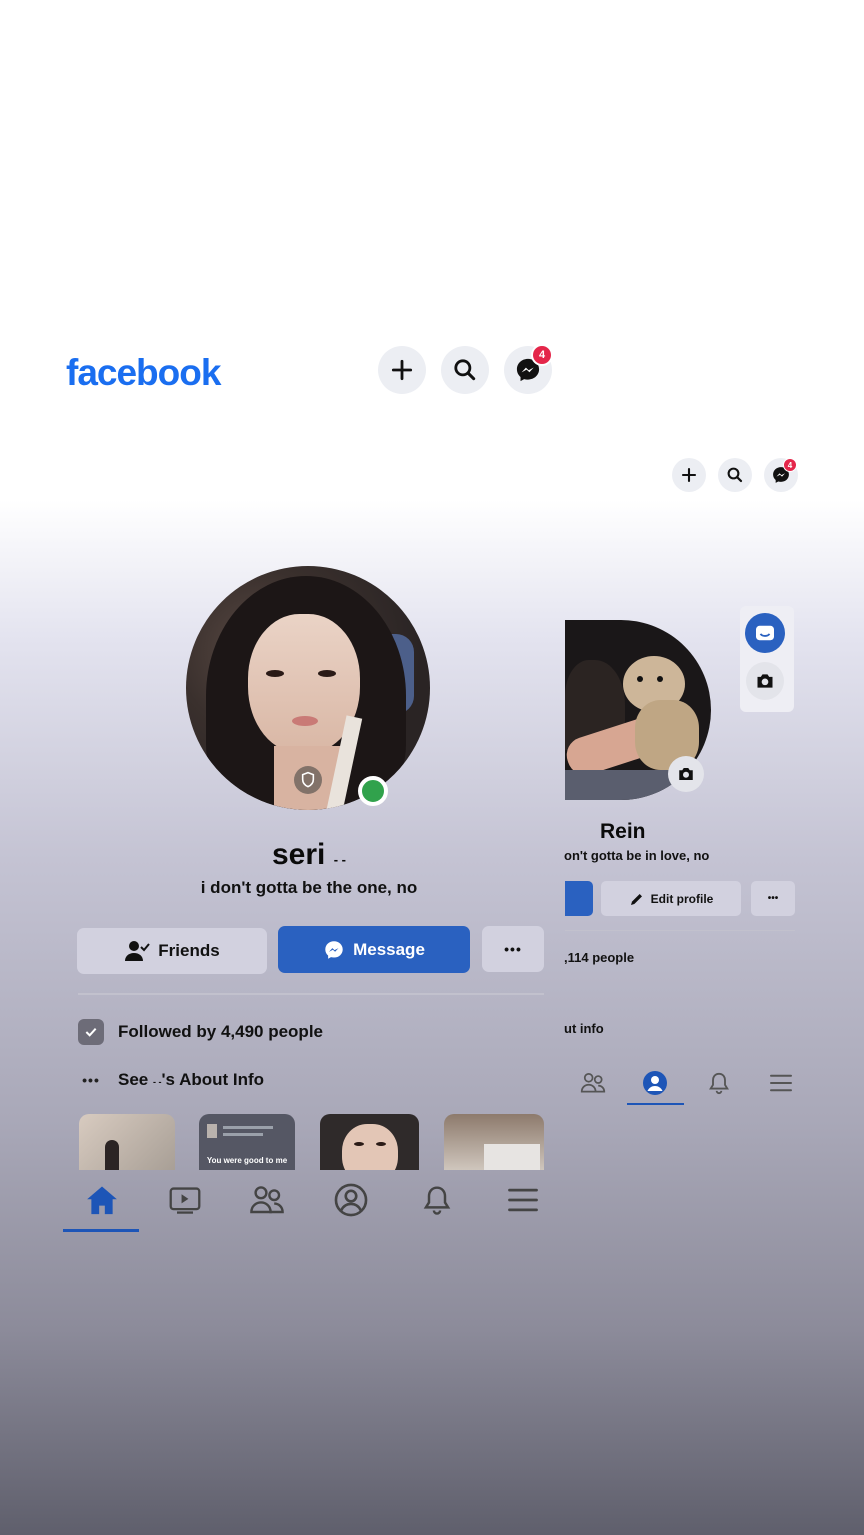 The image size is (864, 1535). What do you see at coordinates (143, 372) in the screenshot?
I see `facebook-logo: facebook` at bounding box center [143, 372].